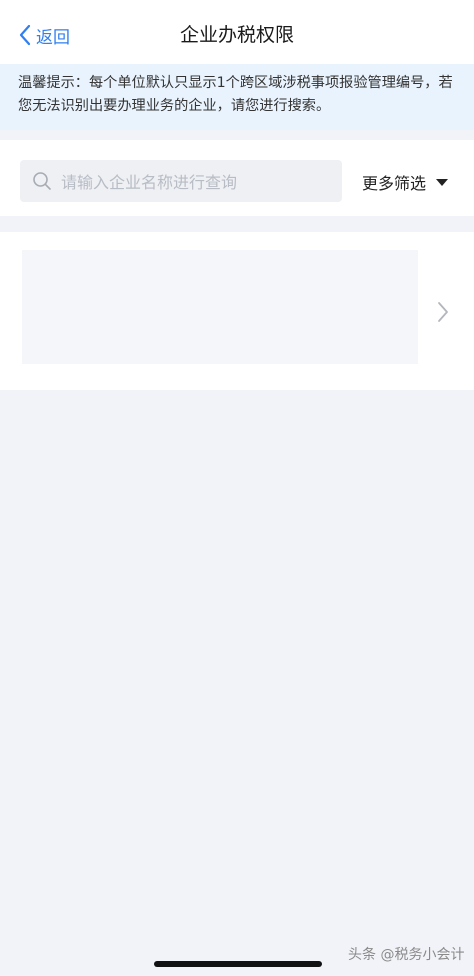  I want to click on page-title: 企业办税权限, so click(236, 35).